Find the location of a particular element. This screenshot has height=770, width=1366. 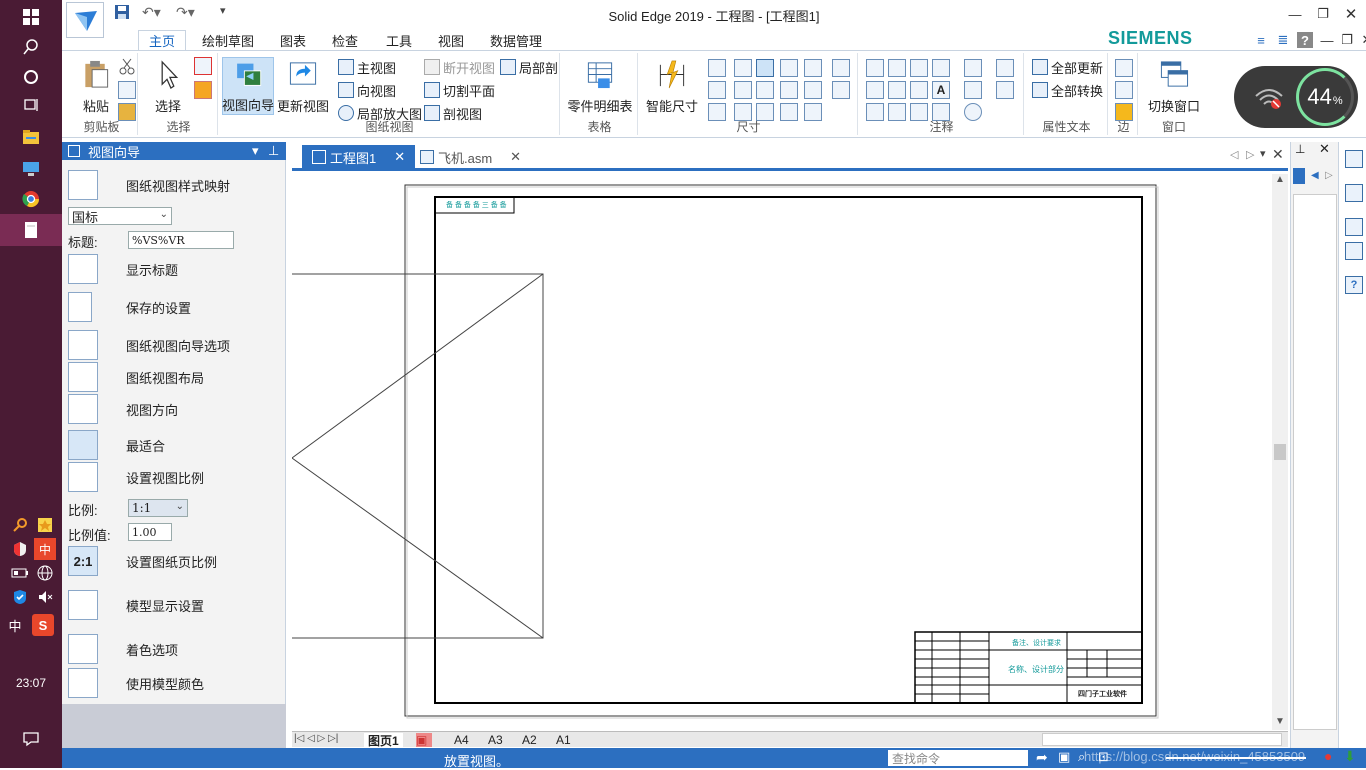

command-search-input: 查找命令 is located at coordinates (958, 758).